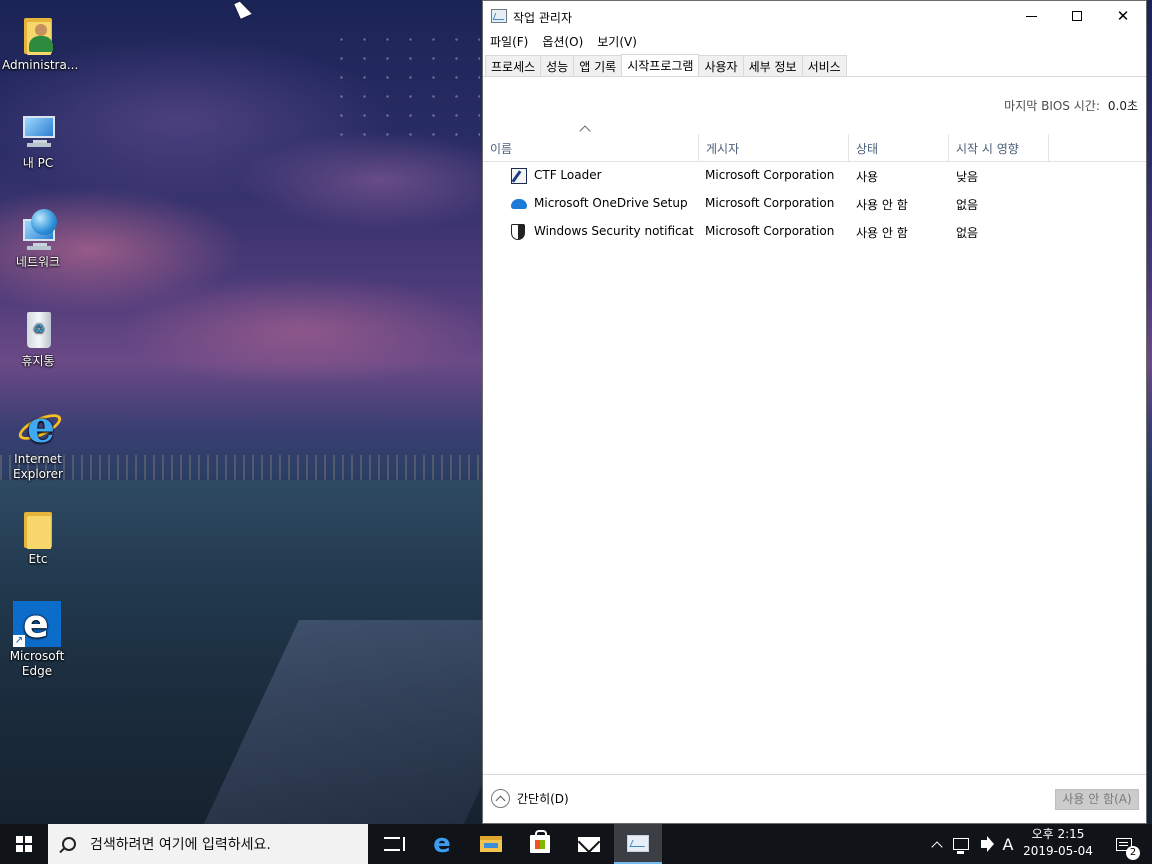 The image size is (1152, 864). I want to click on desktop-icon-recycle-bin: ♻ 휴지통, so click(38, 337).